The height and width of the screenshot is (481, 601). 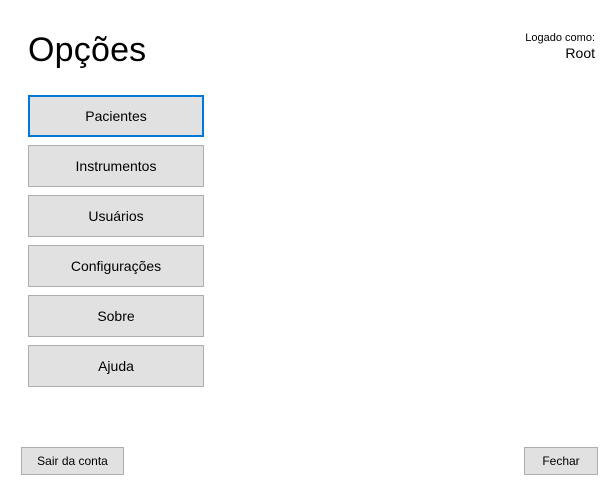 What do you see at coordinates (116, 216) in the screenshot?
I see `usuarios-button: Usuários` at bounding box center [116, 216].